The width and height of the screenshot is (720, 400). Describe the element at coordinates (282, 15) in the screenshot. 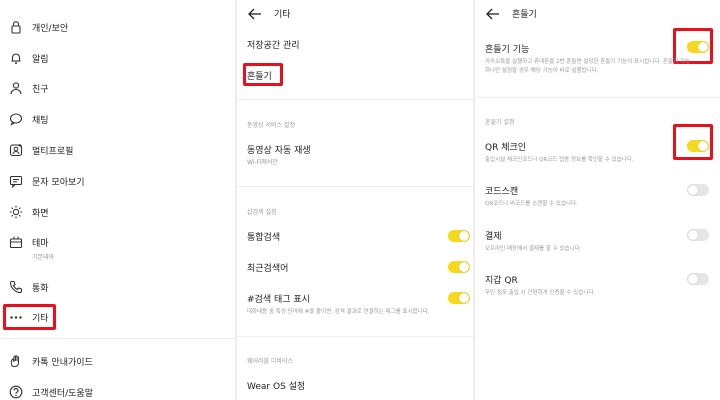

I see `page-title: 기타` at that location.